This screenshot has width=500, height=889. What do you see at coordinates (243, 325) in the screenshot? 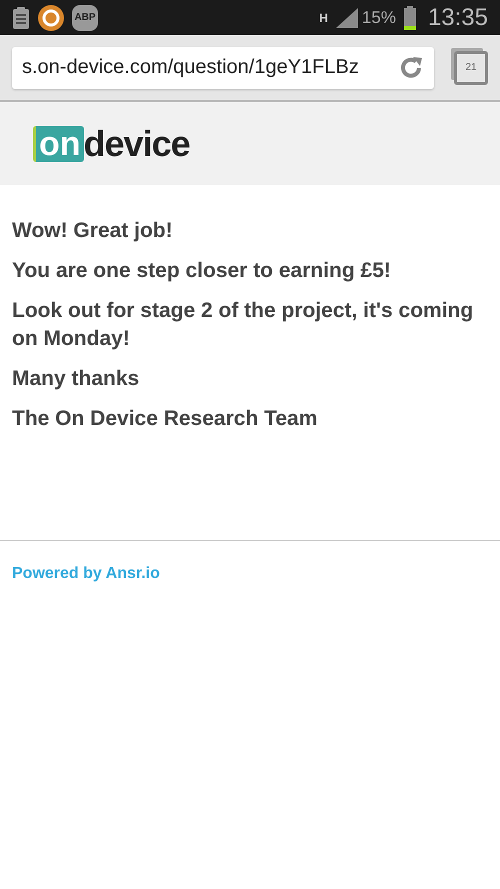
I see `message-text: Look out for stage 2 of the project, it's coming on Monday!` at bounding box center [243, 325].